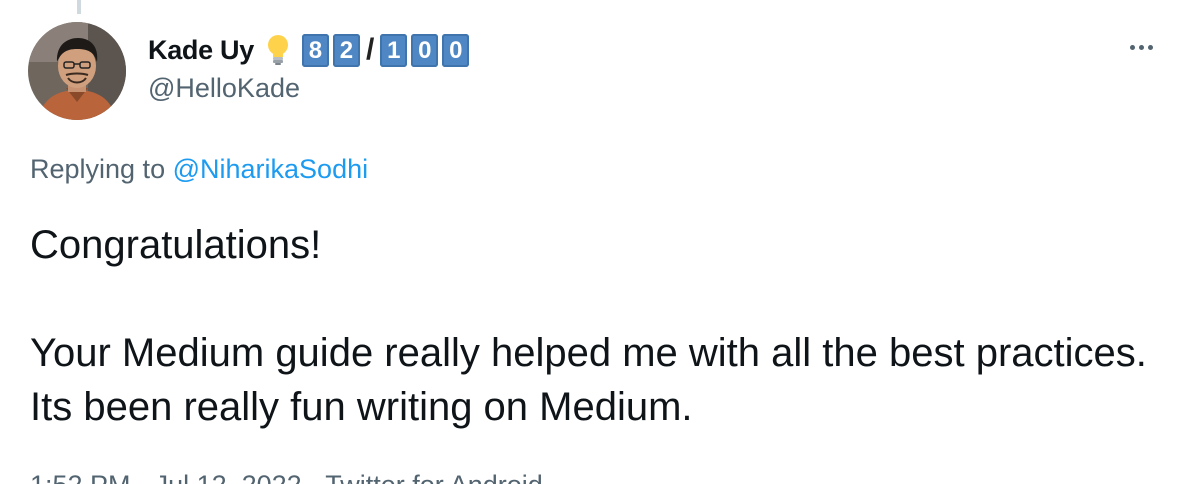  Describe the element at coordinates (77, 71) in the screenshot. I see `avatar` at that location.